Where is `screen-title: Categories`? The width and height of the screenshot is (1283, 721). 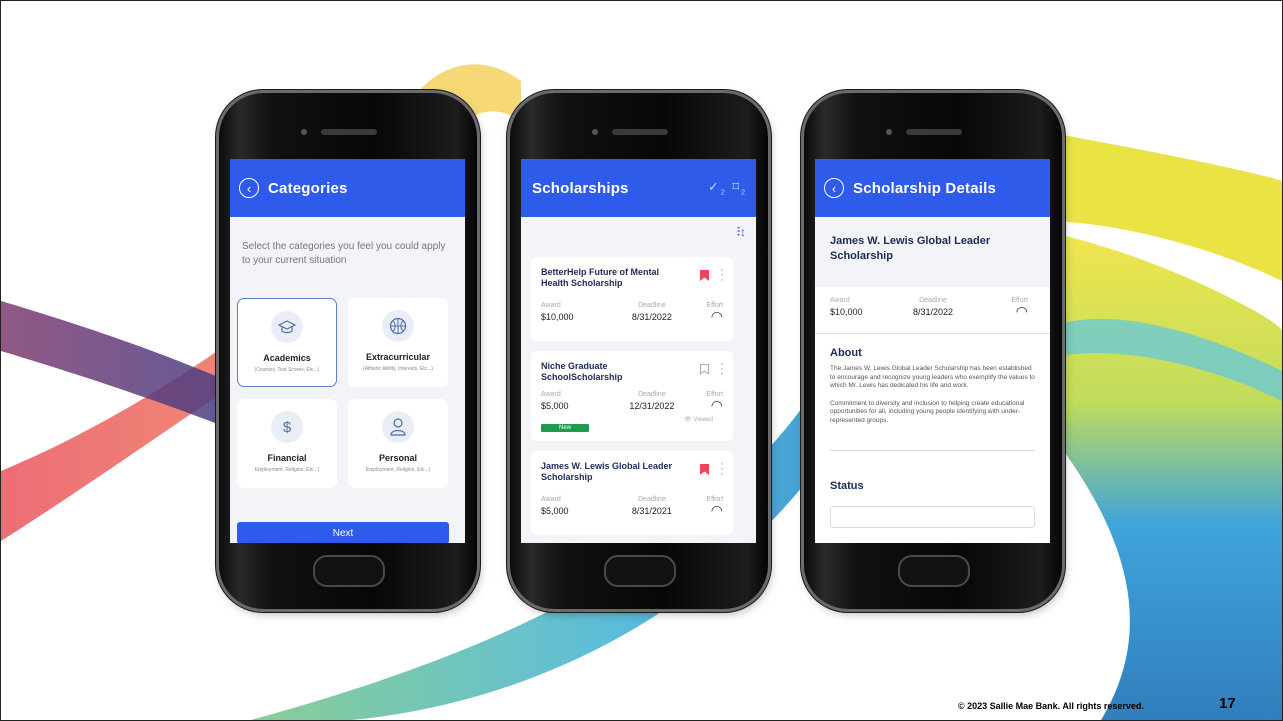
screen-title: Categories is located at coordinates (308, 188).